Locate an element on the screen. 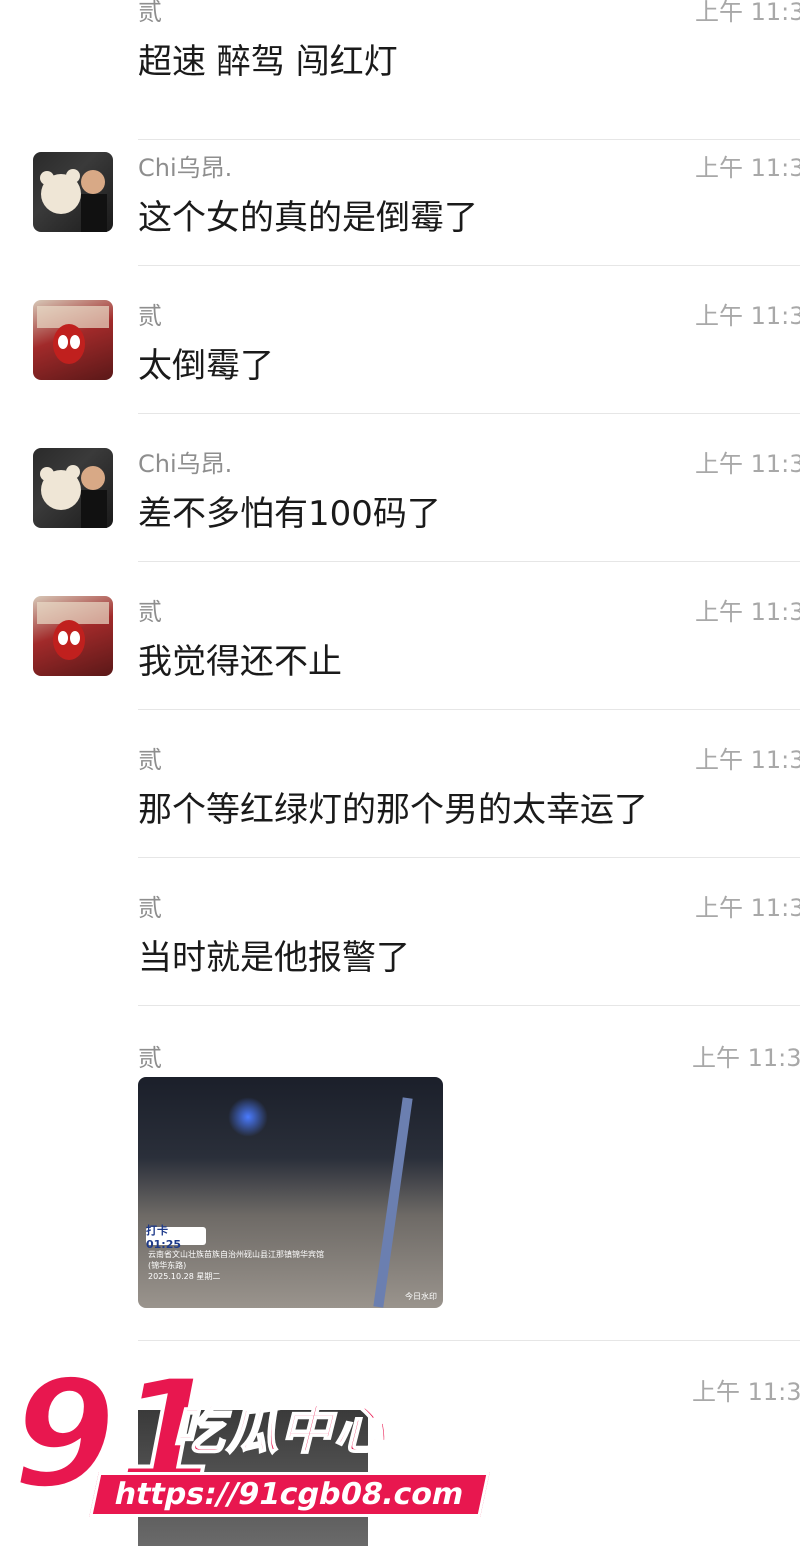 Image resolution: width=800 pixels, height=1546 pixels. photo-location: 云南省文山壮族苗族自治州砚山县江那镇锦华宾馆(锦华东路) is located at coordinates (236, 1260).